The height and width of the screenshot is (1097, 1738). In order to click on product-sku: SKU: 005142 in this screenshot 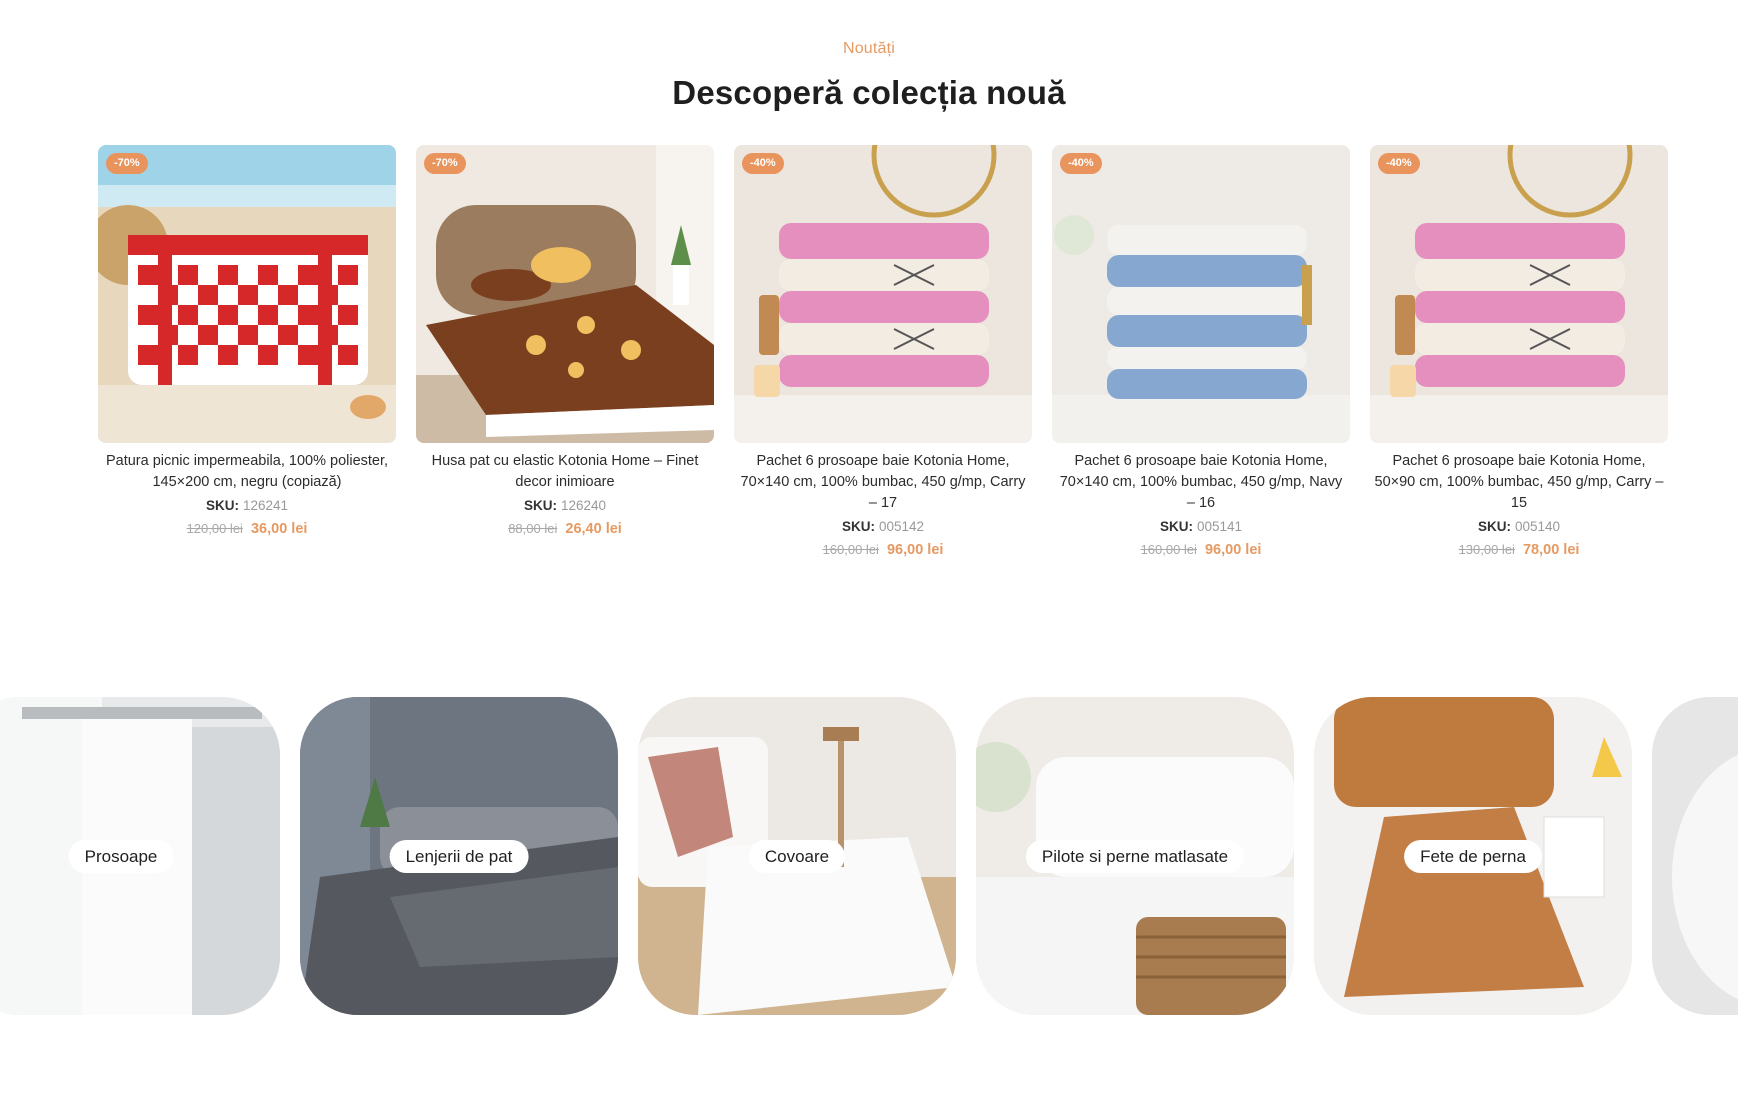, I will do `click(883, 526)`.